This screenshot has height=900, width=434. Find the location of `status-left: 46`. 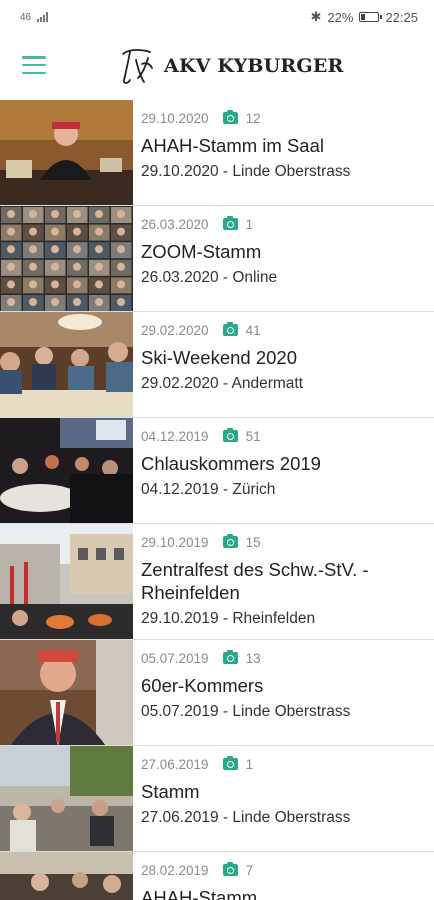

status-left: 46 is located at coordinates (34, 17).